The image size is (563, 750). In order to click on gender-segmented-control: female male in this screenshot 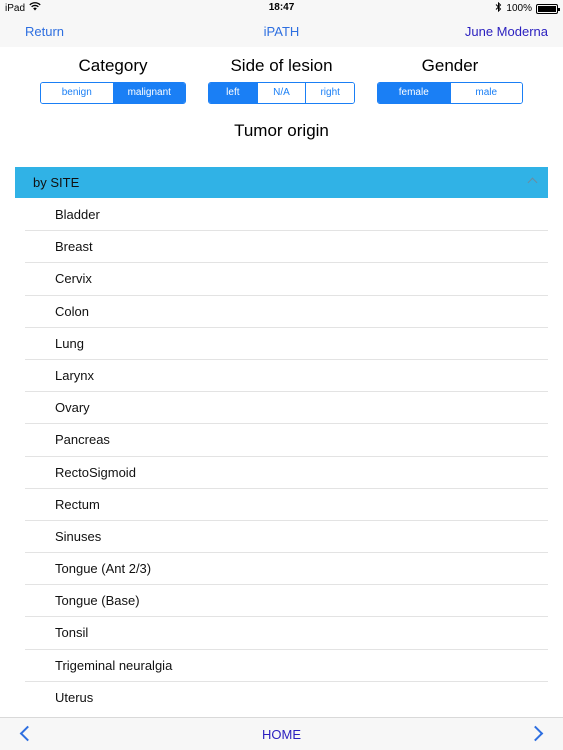, I will do `click(450, 93)`.